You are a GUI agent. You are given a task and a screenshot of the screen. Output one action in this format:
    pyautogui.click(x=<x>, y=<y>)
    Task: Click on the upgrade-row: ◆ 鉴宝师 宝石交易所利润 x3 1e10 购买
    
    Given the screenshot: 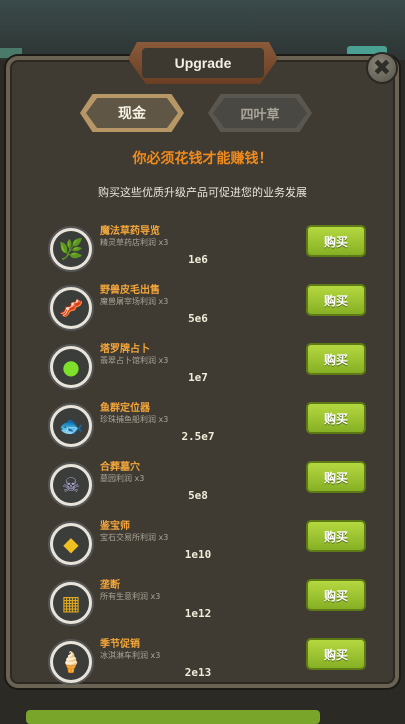 What is the action you would take?
    pyautogui.click(x=208, y=545)
    